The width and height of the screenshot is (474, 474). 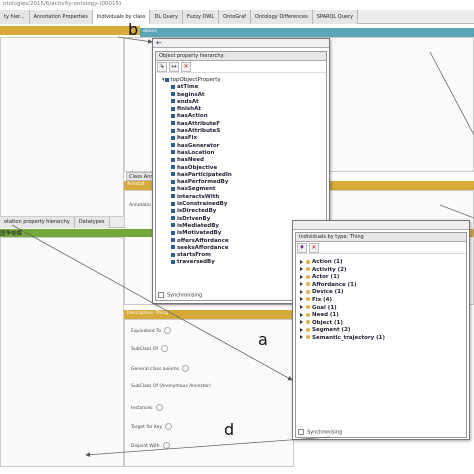 I want to click on callout-b: b, so click(x=133, y=29).